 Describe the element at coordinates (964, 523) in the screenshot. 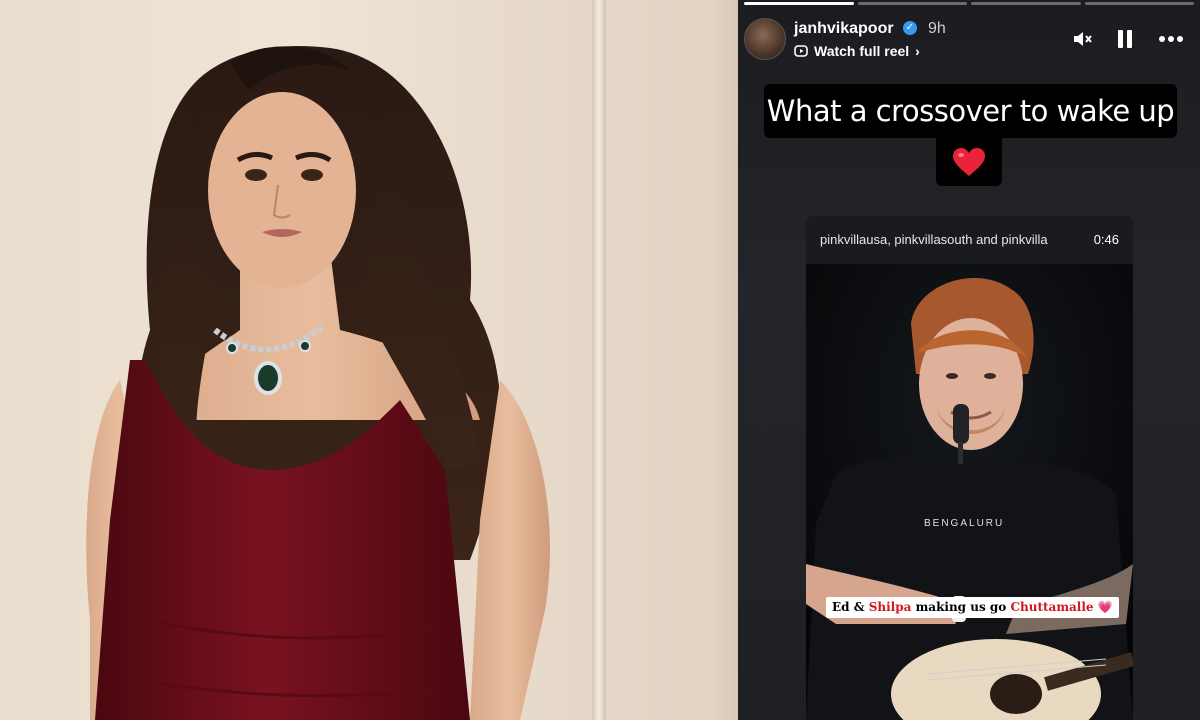

I see `shirt-text: BENGALURU` at that location.